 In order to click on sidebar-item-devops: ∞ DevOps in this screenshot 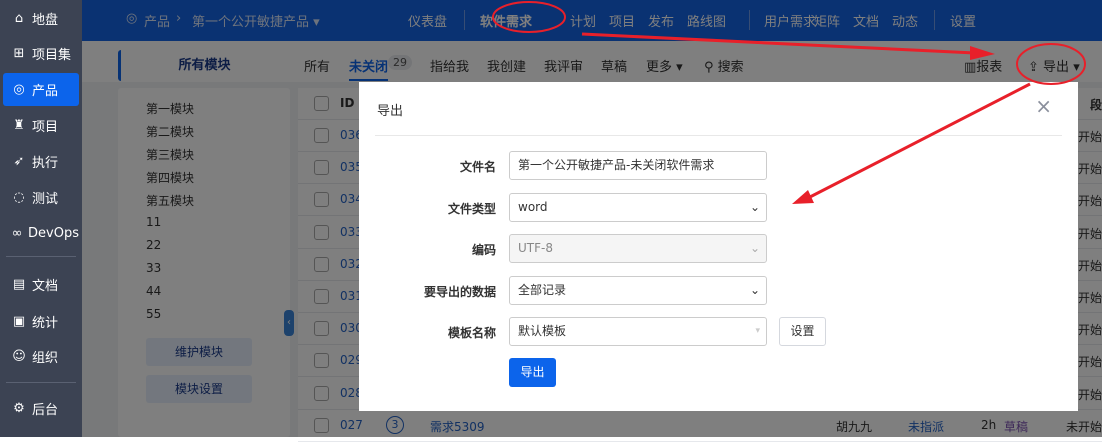, I will do `click(41, 233)`.